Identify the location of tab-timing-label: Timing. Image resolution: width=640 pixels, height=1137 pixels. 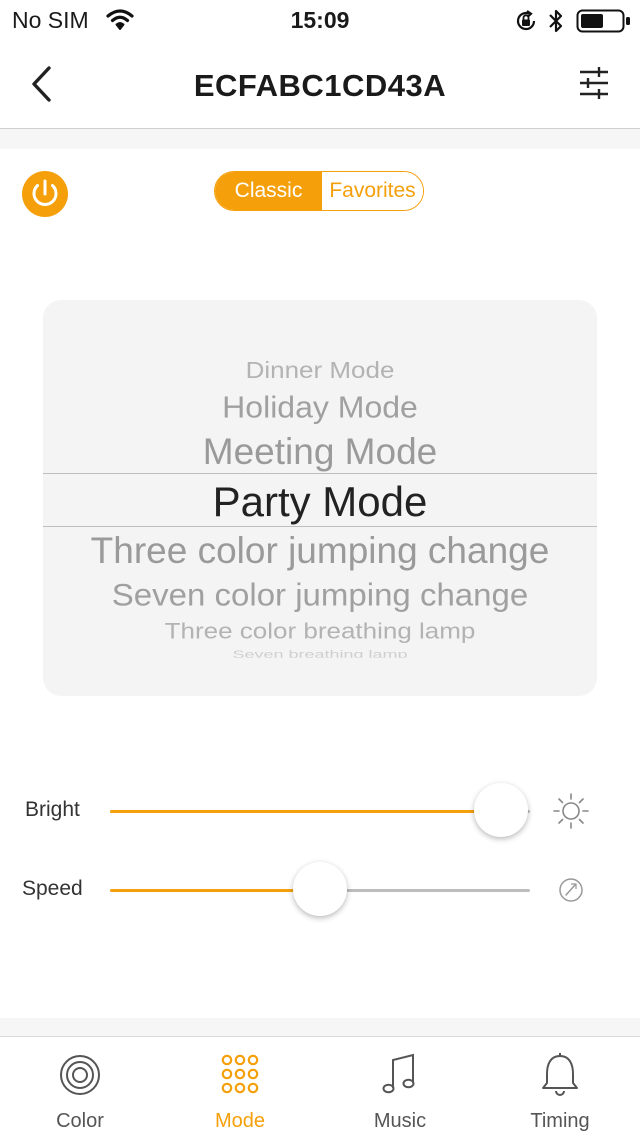
(560, 1121).